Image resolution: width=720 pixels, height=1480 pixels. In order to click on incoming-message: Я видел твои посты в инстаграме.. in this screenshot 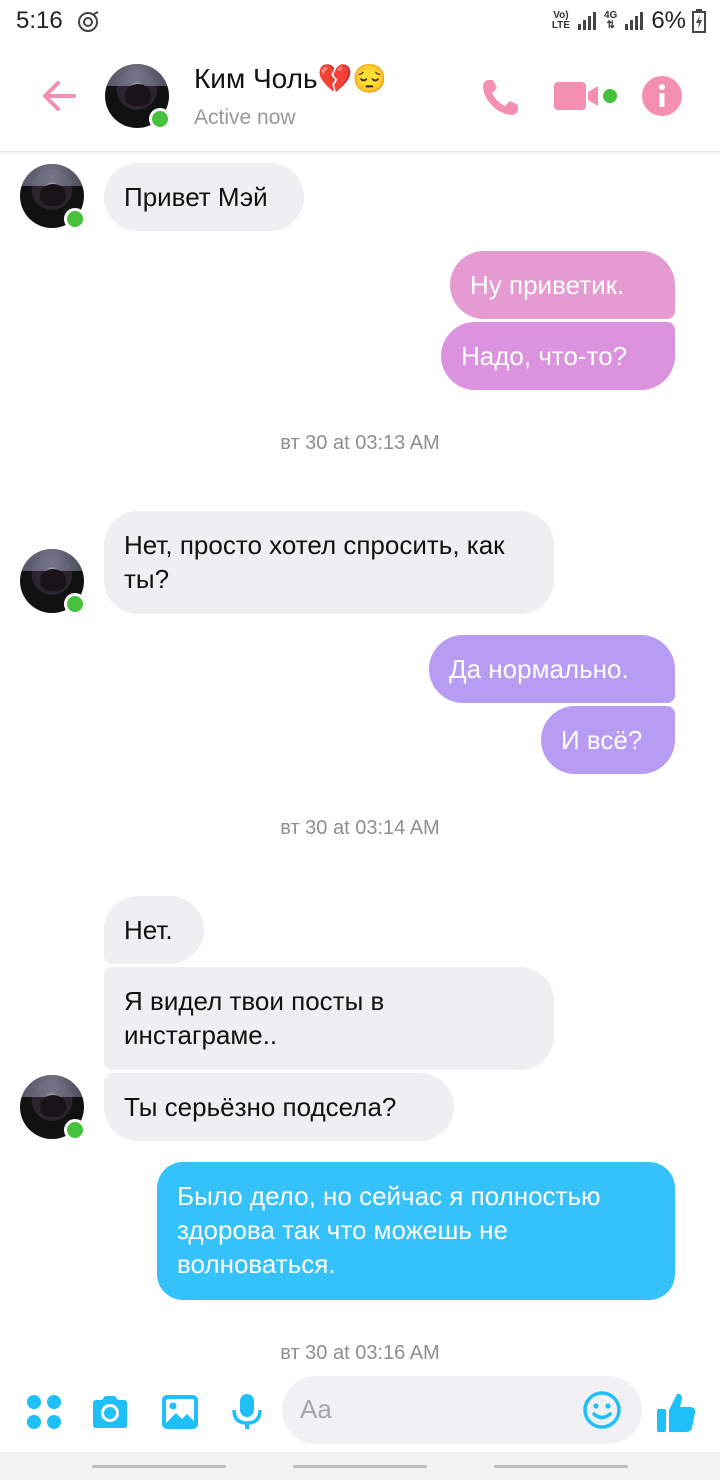, I will do `click(329, 1018)`.